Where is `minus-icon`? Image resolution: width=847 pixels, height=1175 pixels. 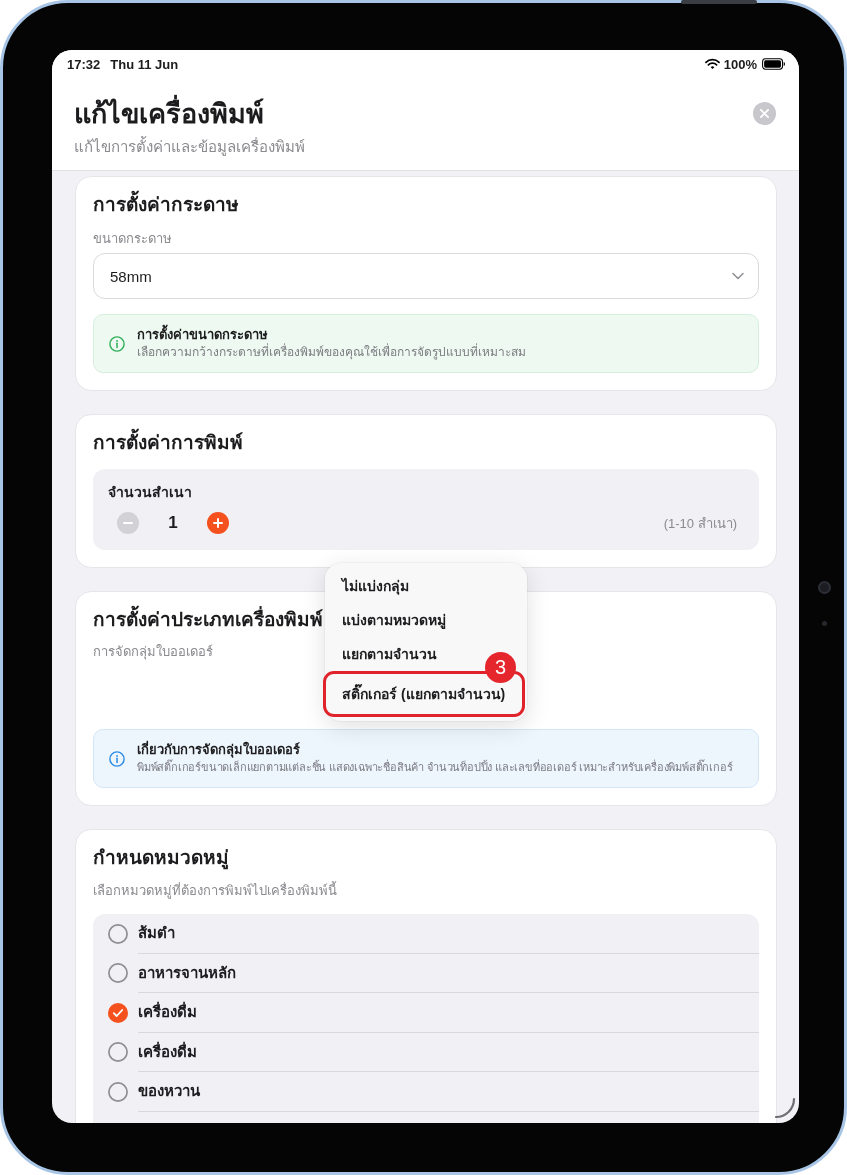
minus-icon is located at coordinates (128, 523).